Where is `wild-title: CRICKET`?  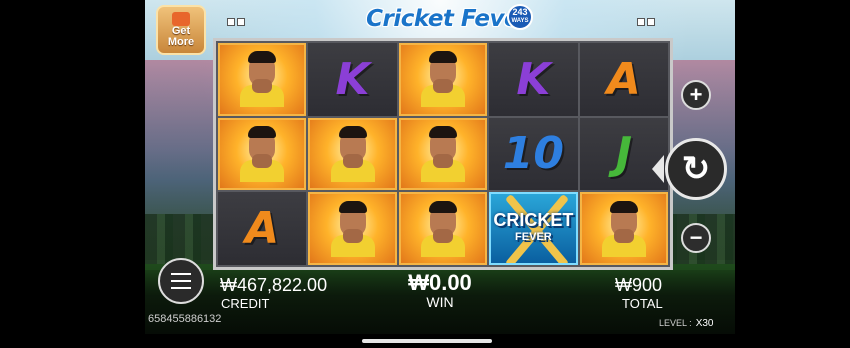 wild-title: CRICKET is located at coordinates (533, 219).